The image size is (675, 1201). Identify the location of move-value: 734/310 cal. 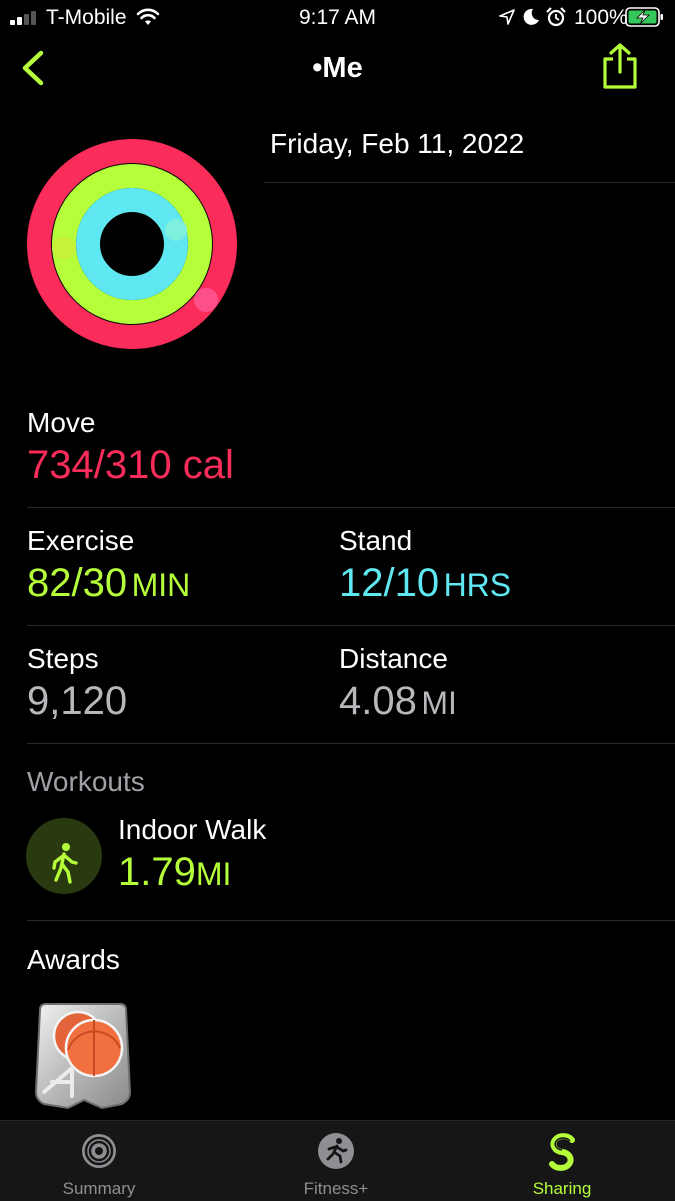
(130, 465).